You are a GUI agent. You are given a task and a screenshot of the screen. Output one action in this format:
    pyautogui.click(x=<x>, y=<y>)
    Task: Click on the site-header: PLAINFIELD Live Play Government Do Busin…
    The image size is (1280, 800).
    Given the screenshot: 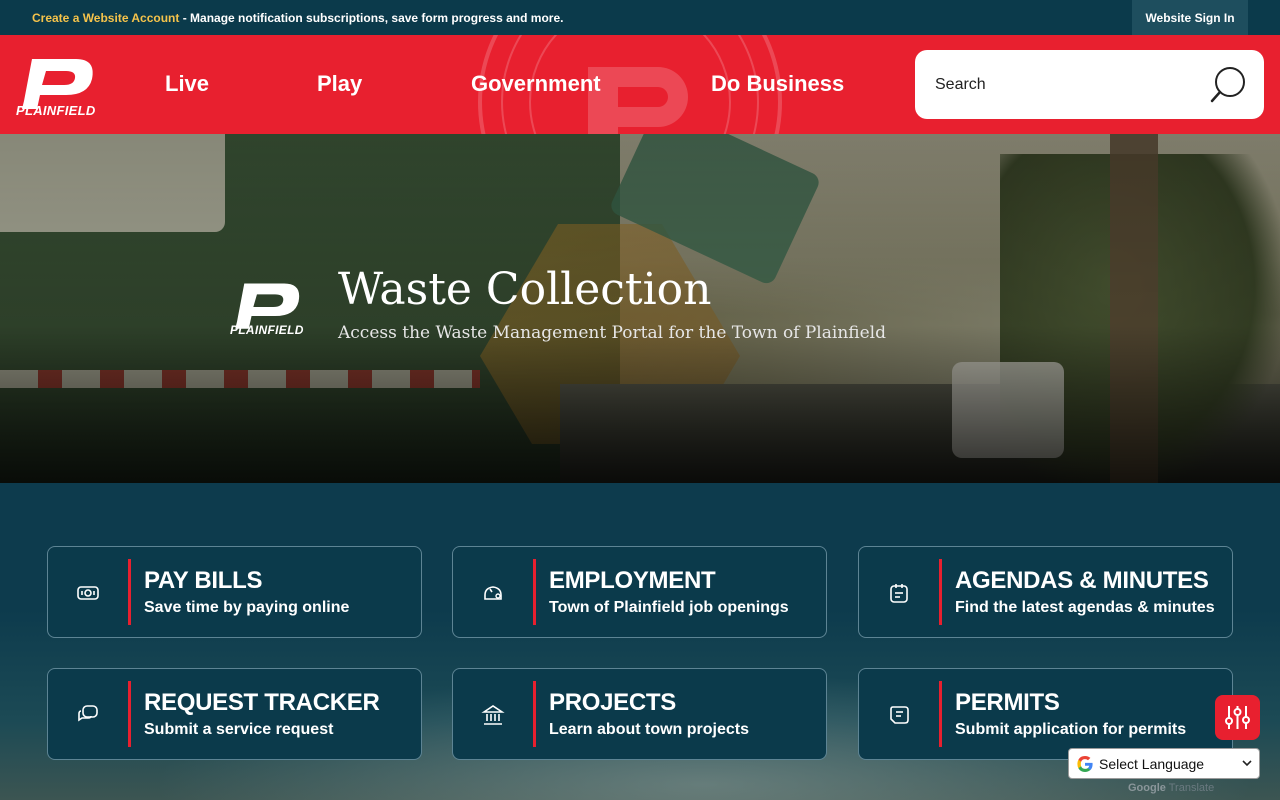 What is the action you would take?
    pyautogui.click(x=640, y=84)
    